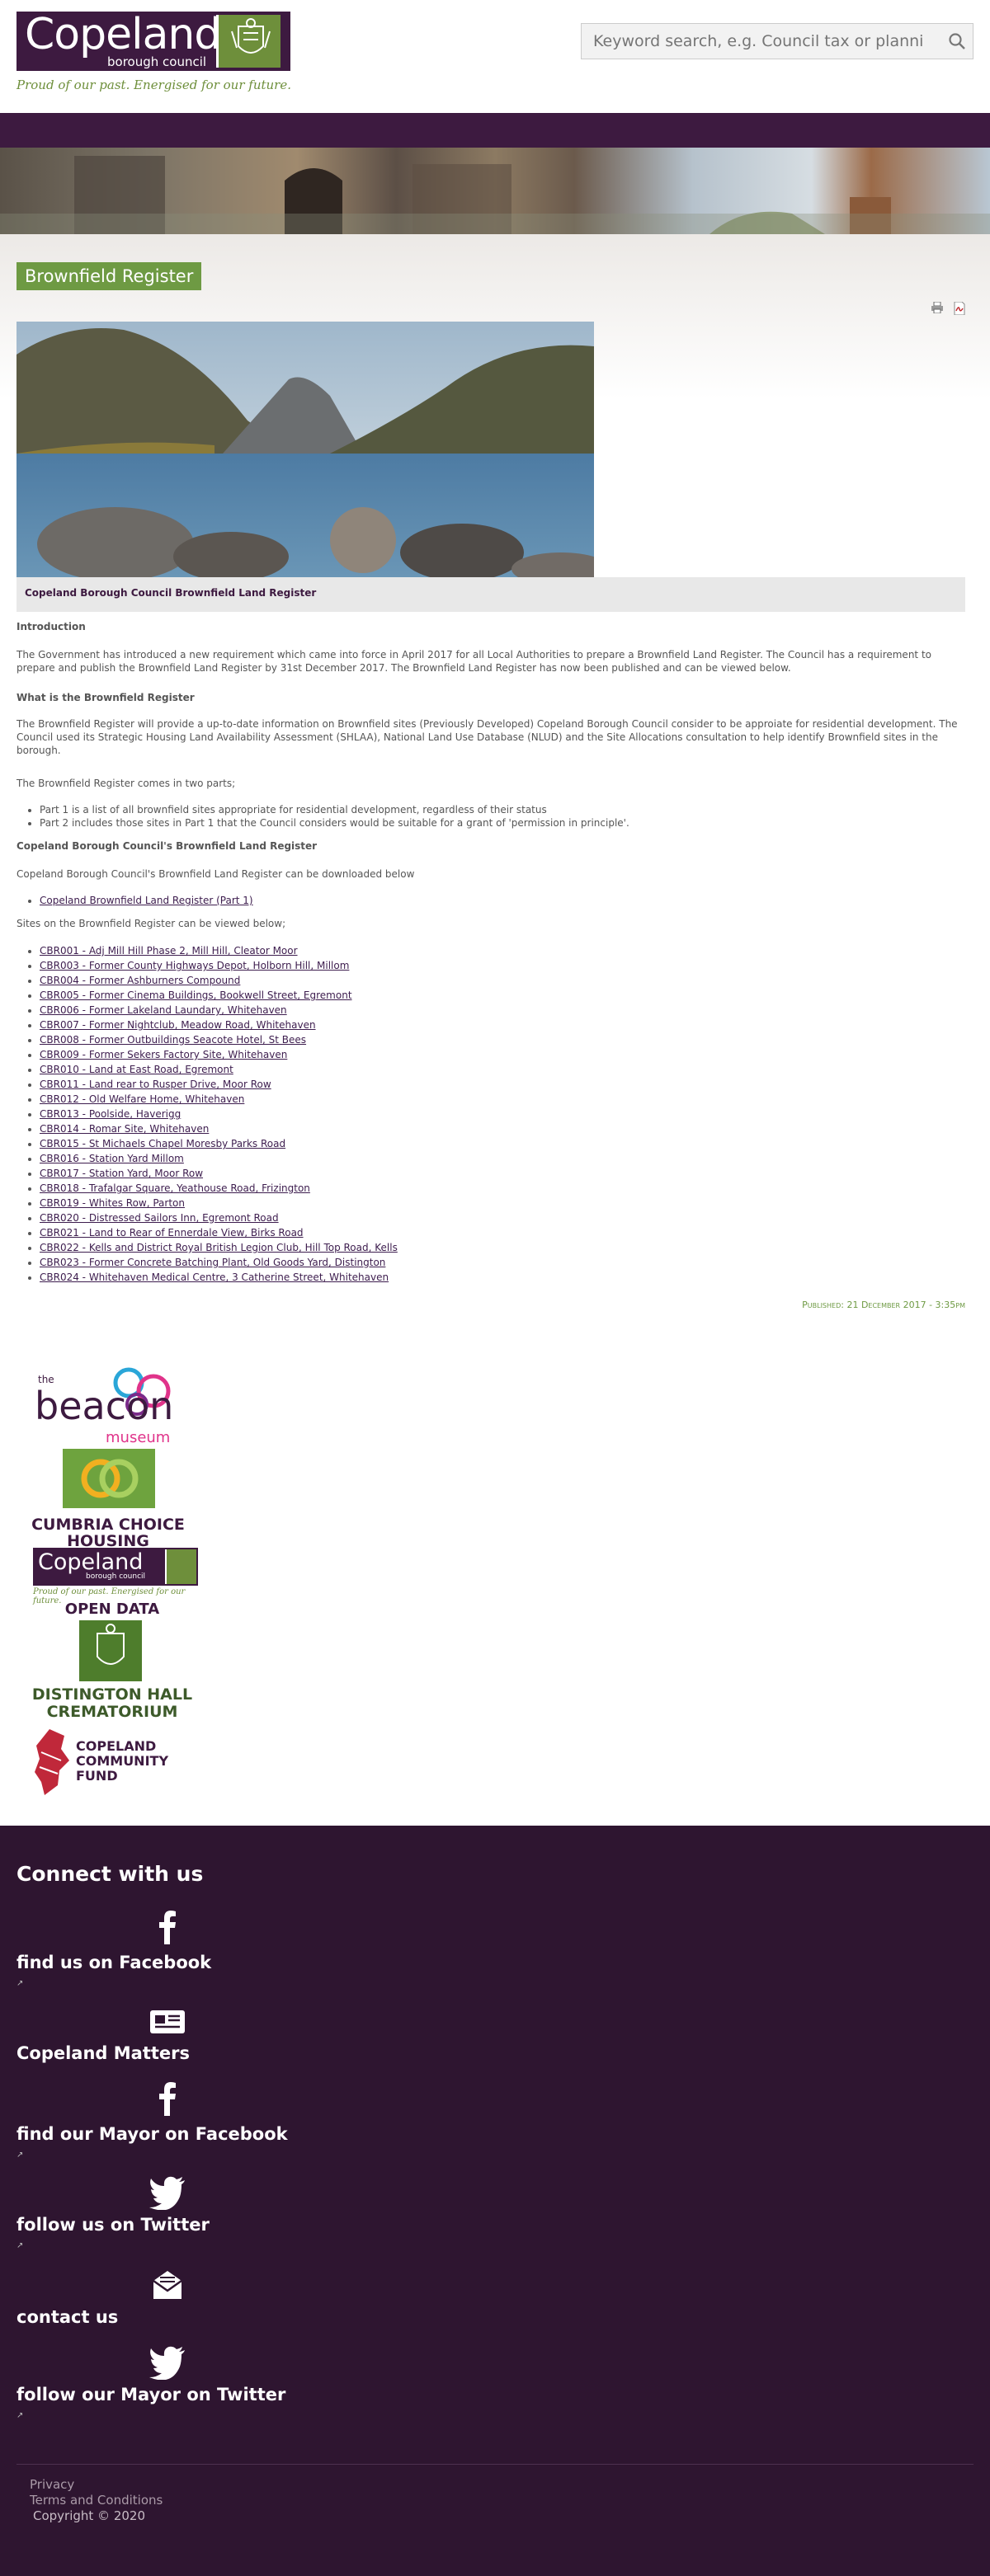 Image resolution: width=990 pixels, height=2576 pixels. I want to click on site-link: CBR016 - Station Yard Millom, so click(112, 1158).